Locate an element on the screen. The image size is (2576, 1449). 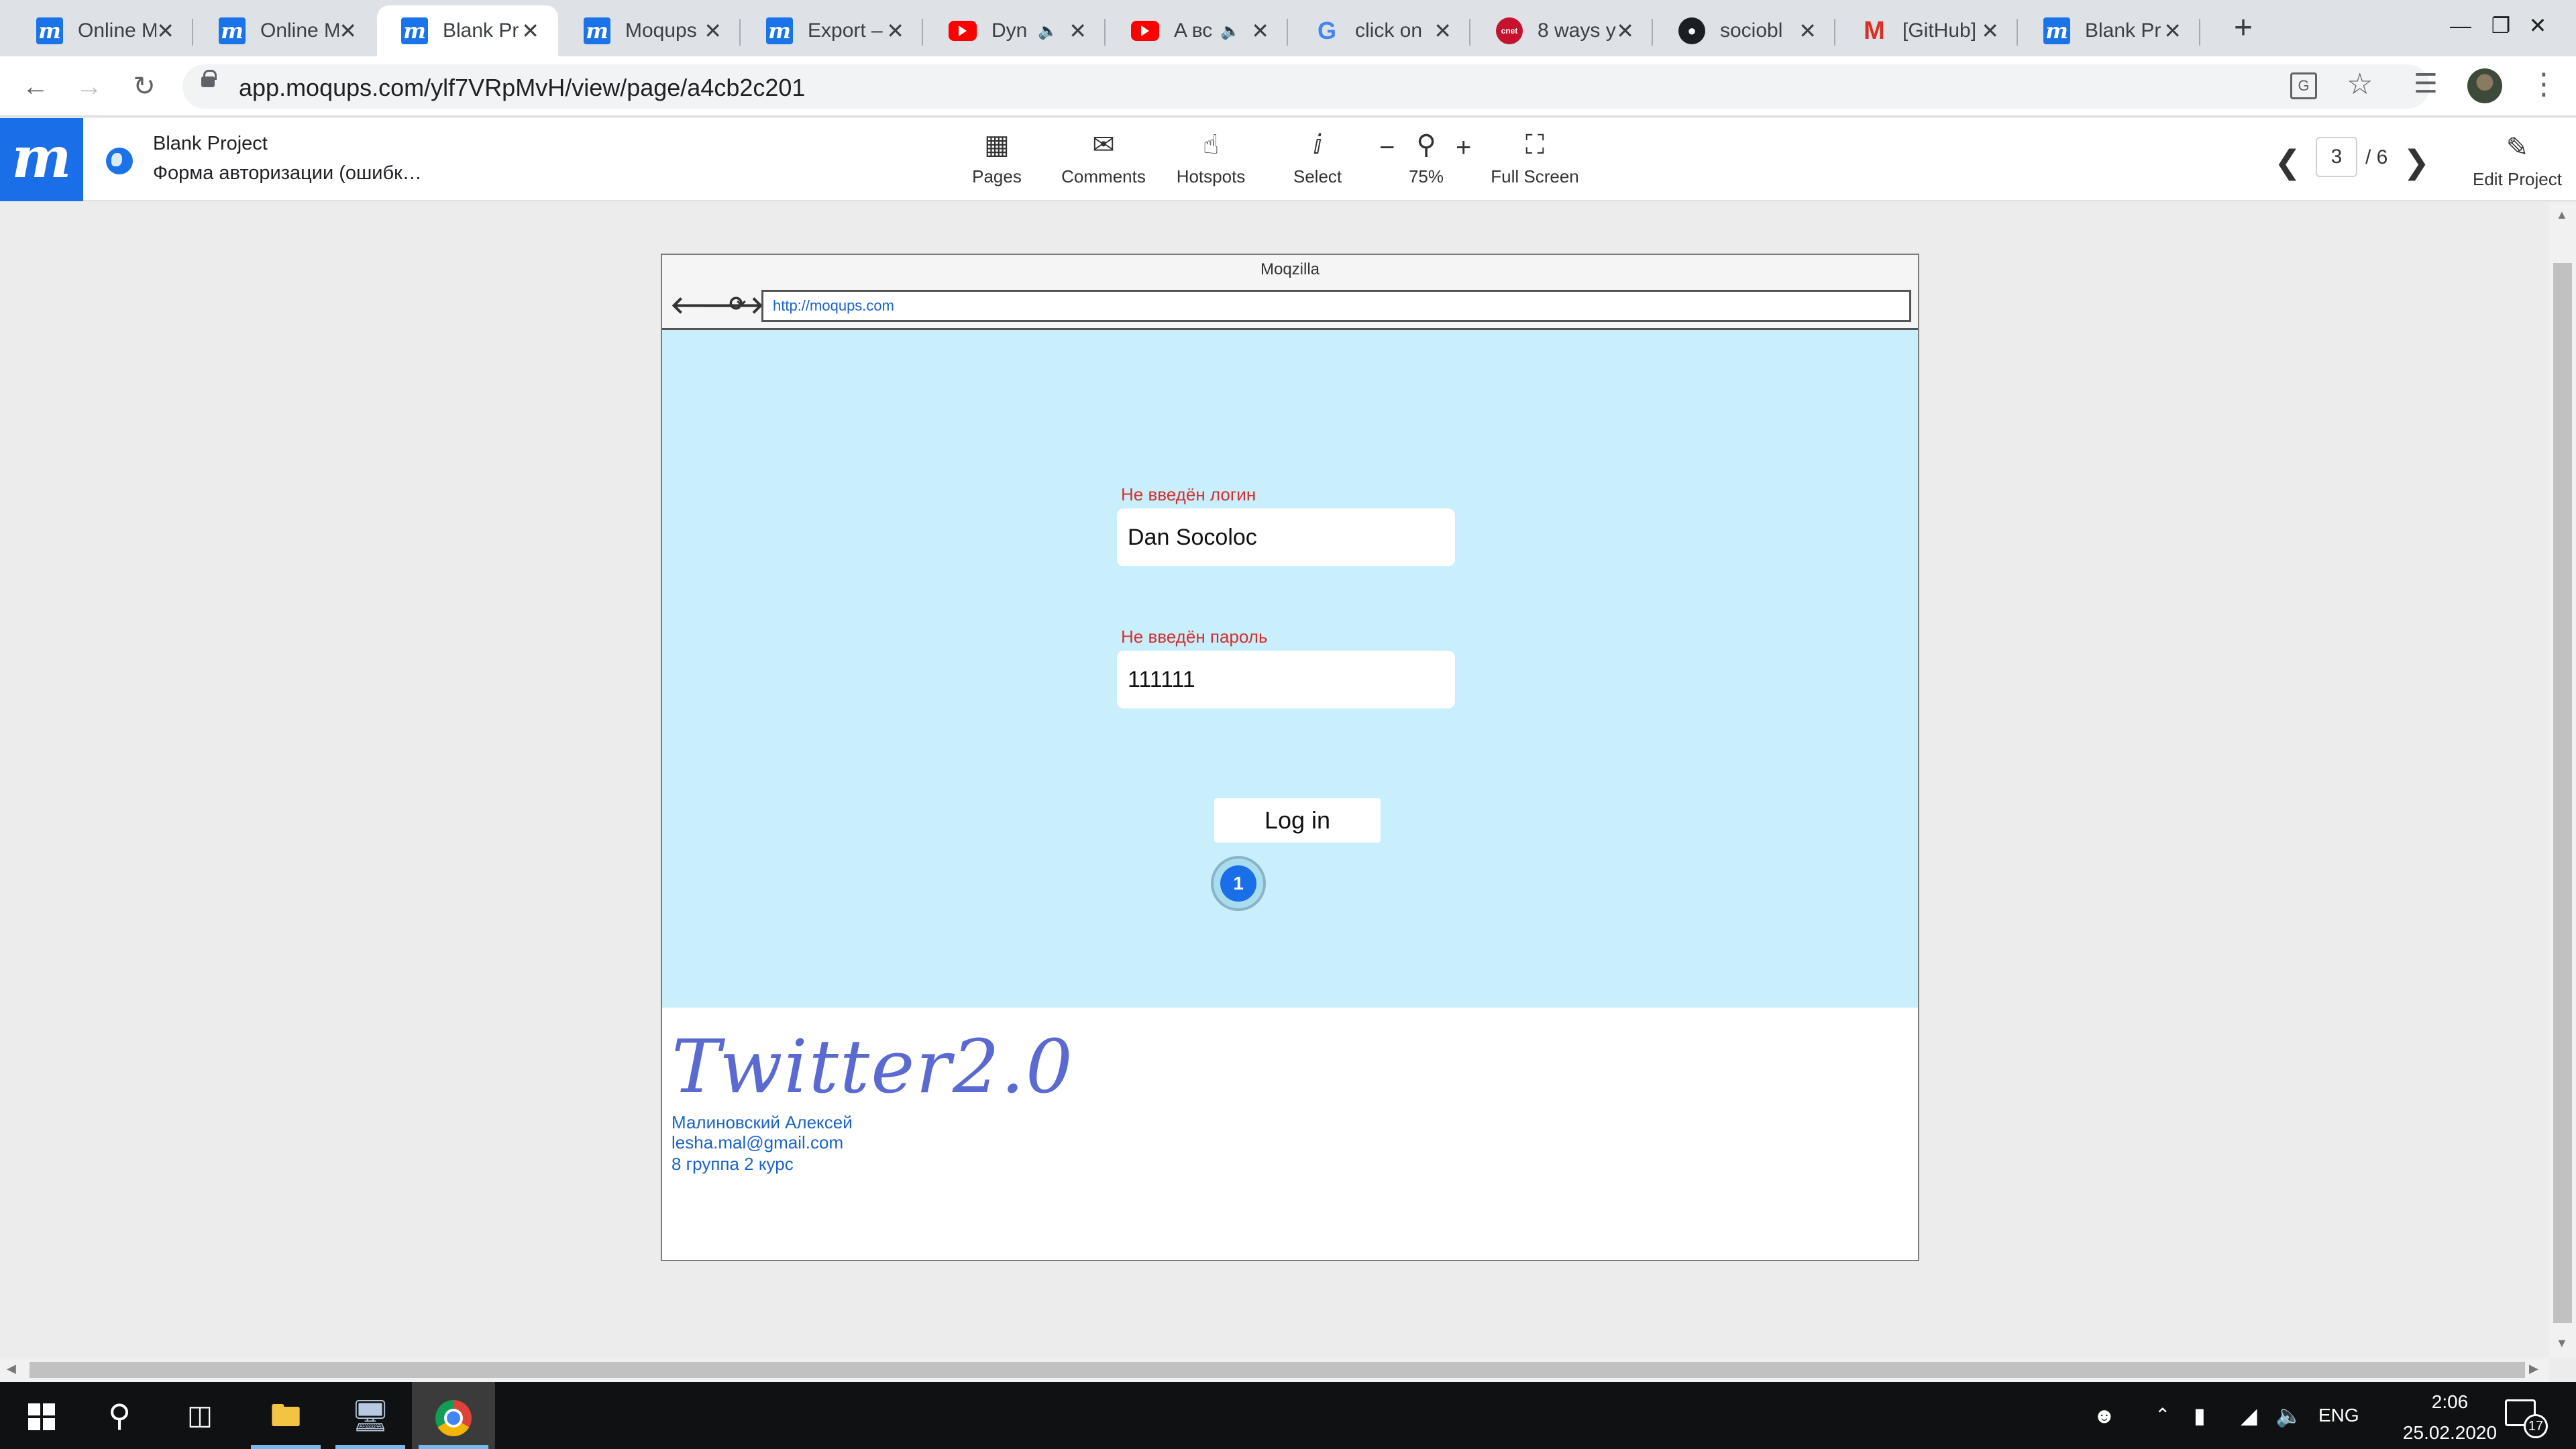
zoom-level: 75% is located at coordinates (1426, 176).